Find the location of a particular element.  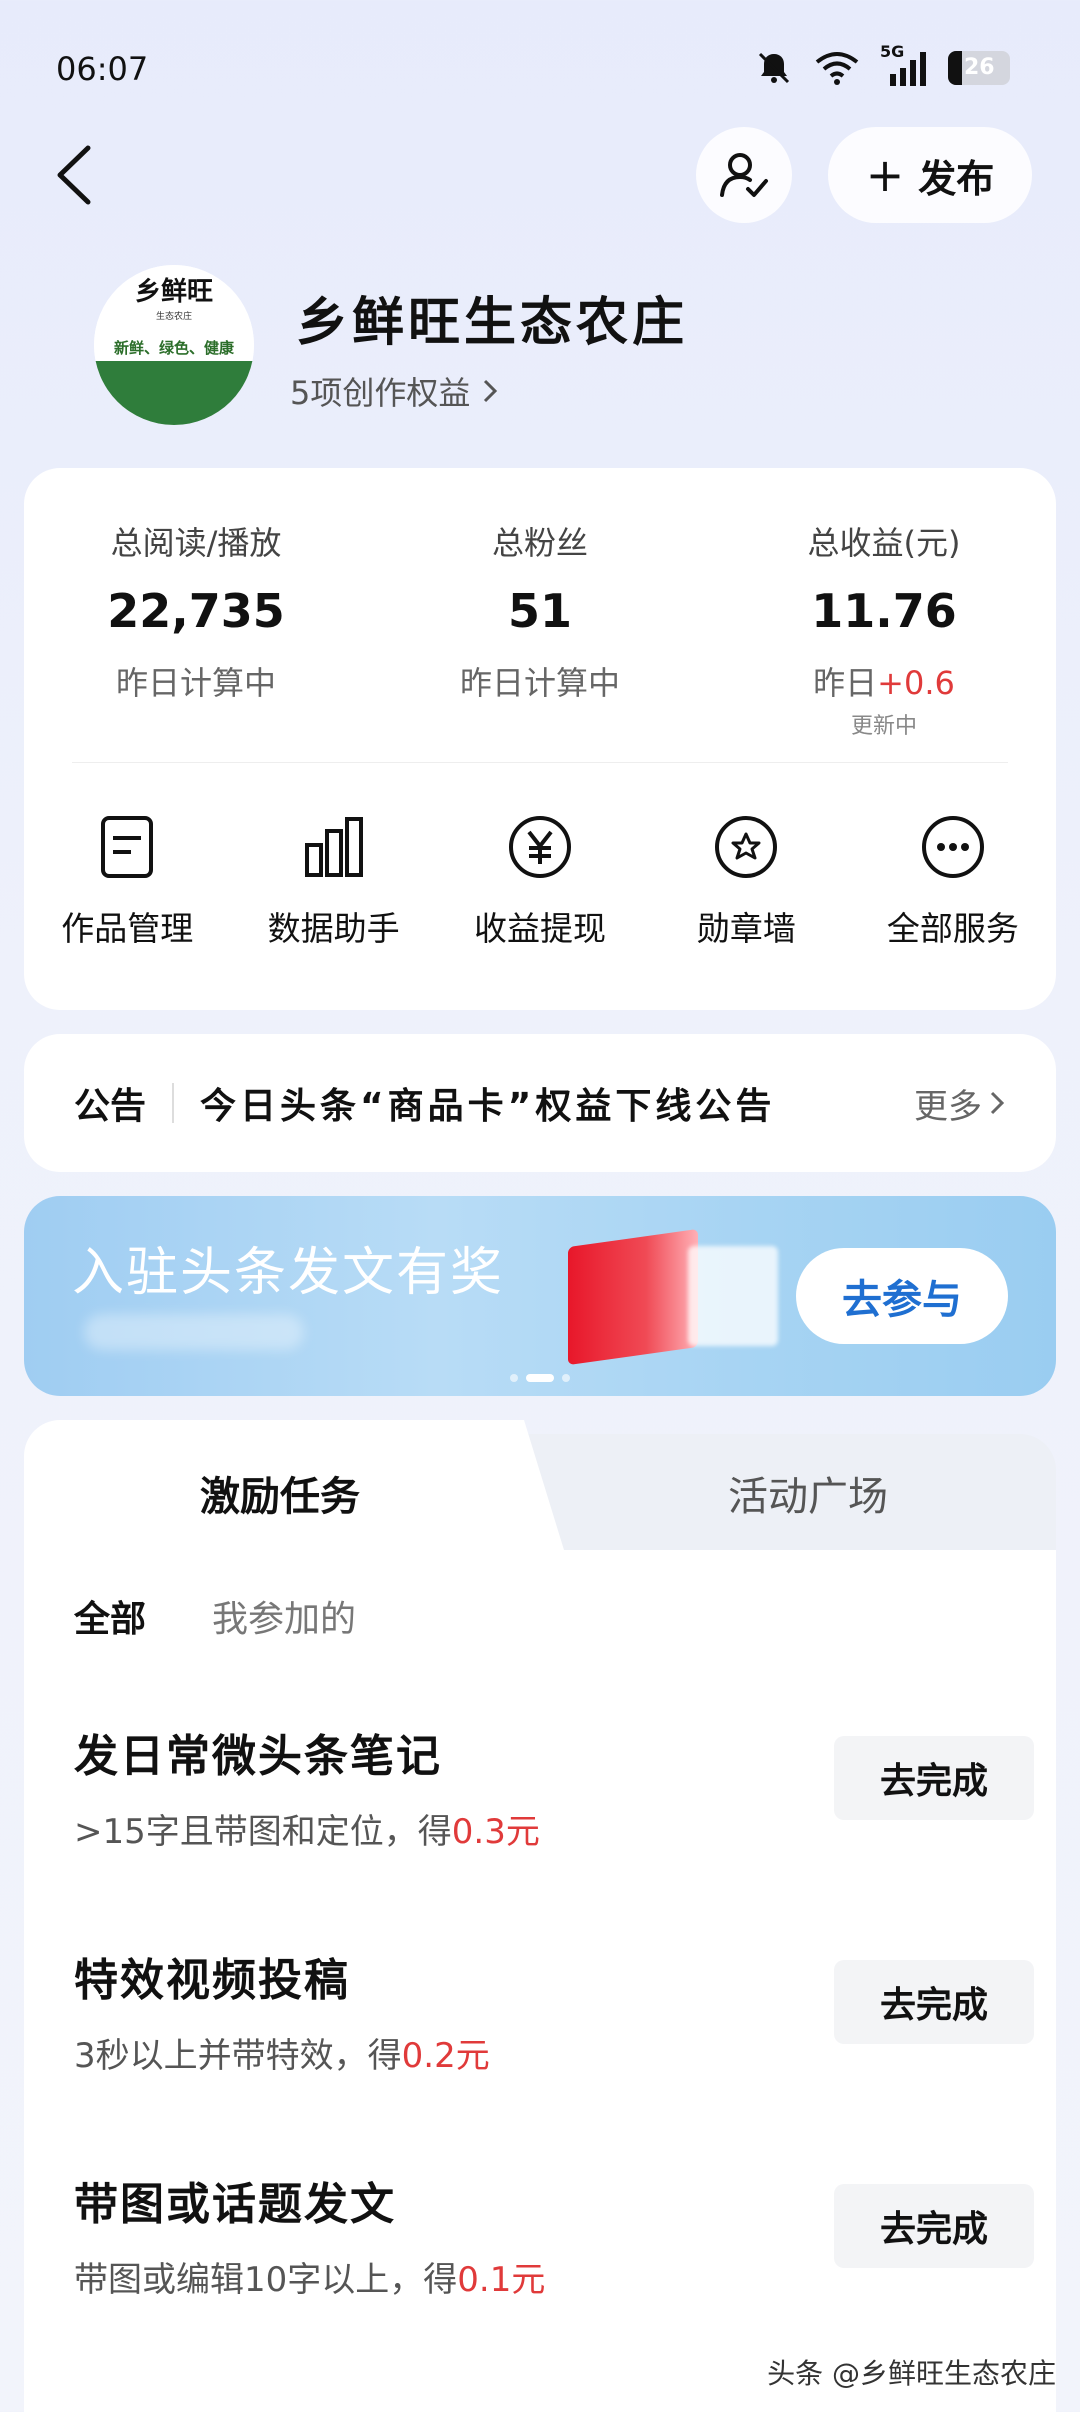

stat-value: 22,735 is located at coordinates (196, 611).